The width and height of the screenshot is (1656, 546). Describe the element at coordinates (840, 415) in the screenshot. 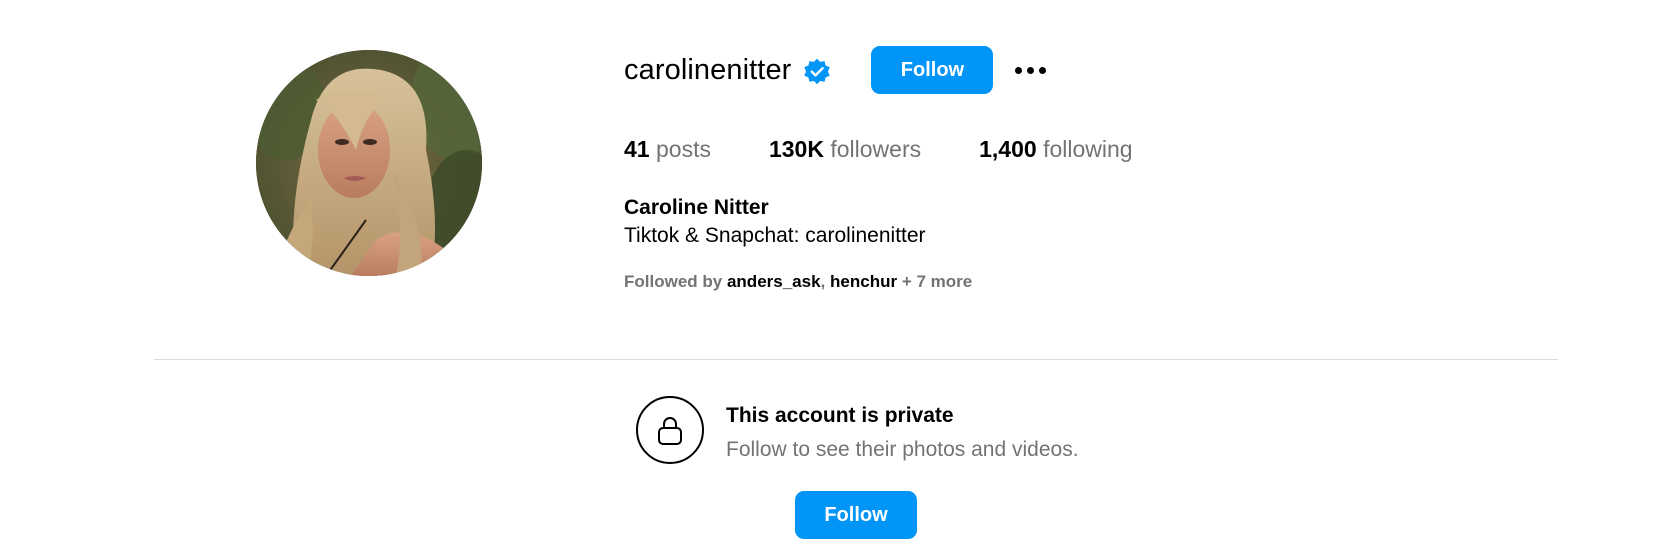

I see `private-account-title: This account is private` at that location.